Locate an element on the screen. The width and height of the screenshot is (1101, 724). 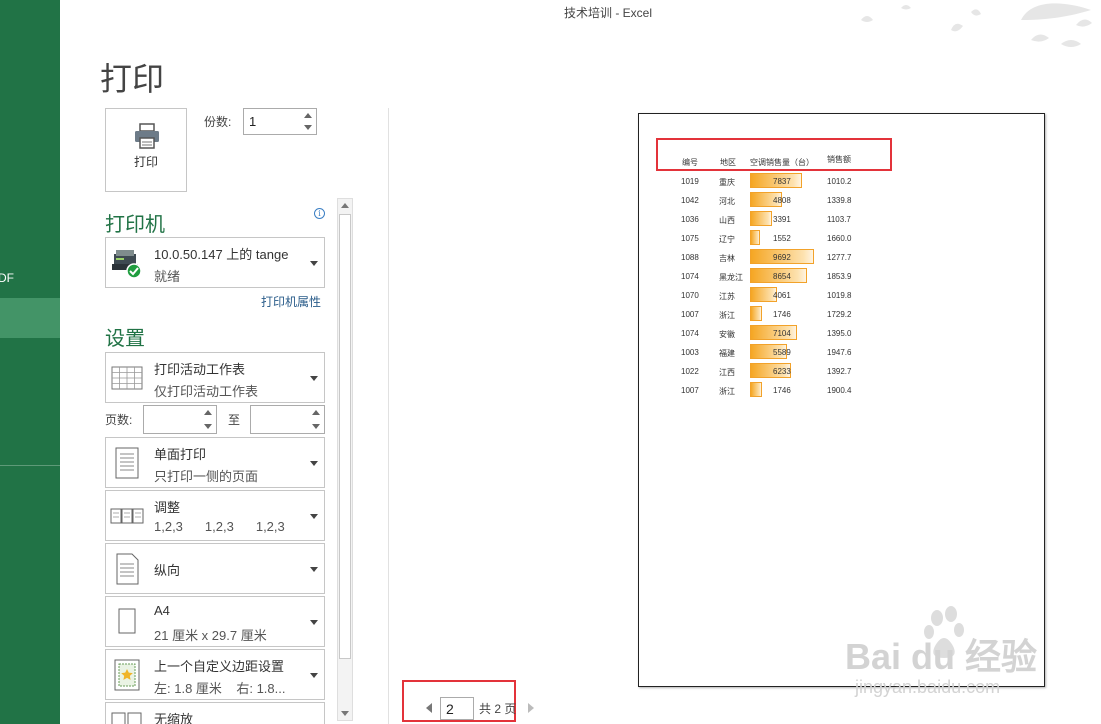
print-scope-dropdown: 打印活动工作表 仅打印活动工作表 is located at coordinates (215, 377).